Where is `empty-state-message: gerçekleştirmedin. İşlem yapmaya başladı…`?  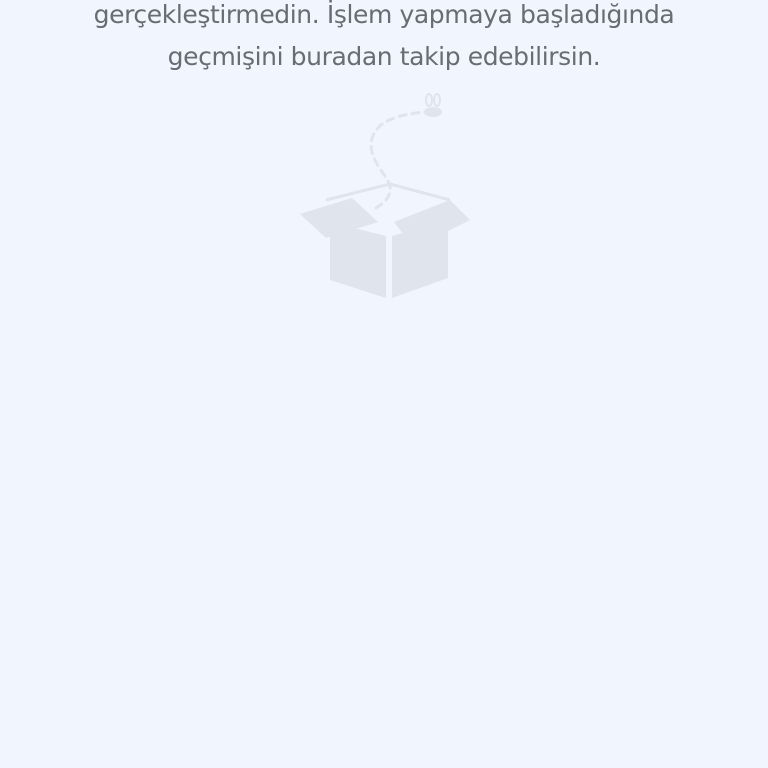
empty-state-message: gerçekleştirmedin. İşlem yapmaya başladı… is located at coordinates (384, 39).